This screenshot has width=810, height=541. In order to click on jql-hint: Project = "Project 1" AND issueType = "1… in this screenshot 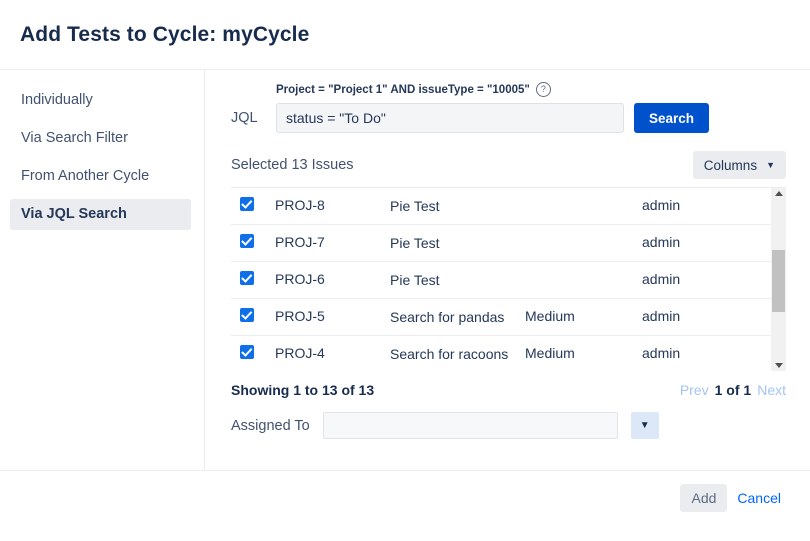, I will do `click(531, 89)`.